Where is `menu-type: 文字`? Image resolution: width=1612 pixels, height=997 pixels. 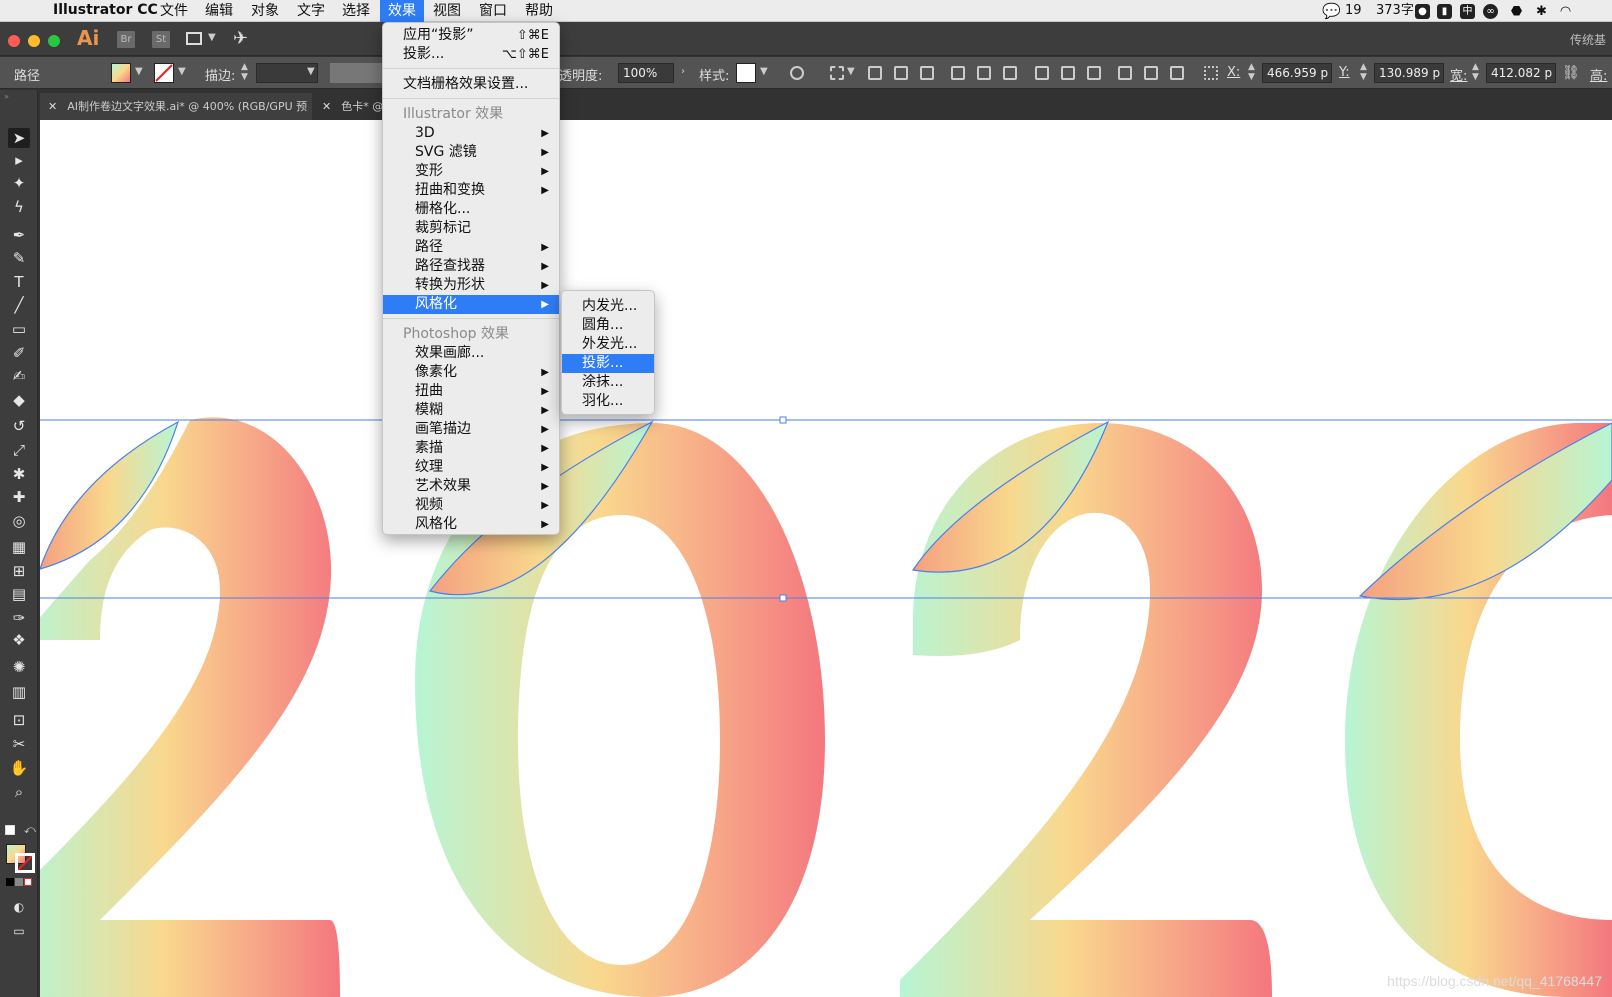
menu-type: 文字 is located at coordinates (311, 11).